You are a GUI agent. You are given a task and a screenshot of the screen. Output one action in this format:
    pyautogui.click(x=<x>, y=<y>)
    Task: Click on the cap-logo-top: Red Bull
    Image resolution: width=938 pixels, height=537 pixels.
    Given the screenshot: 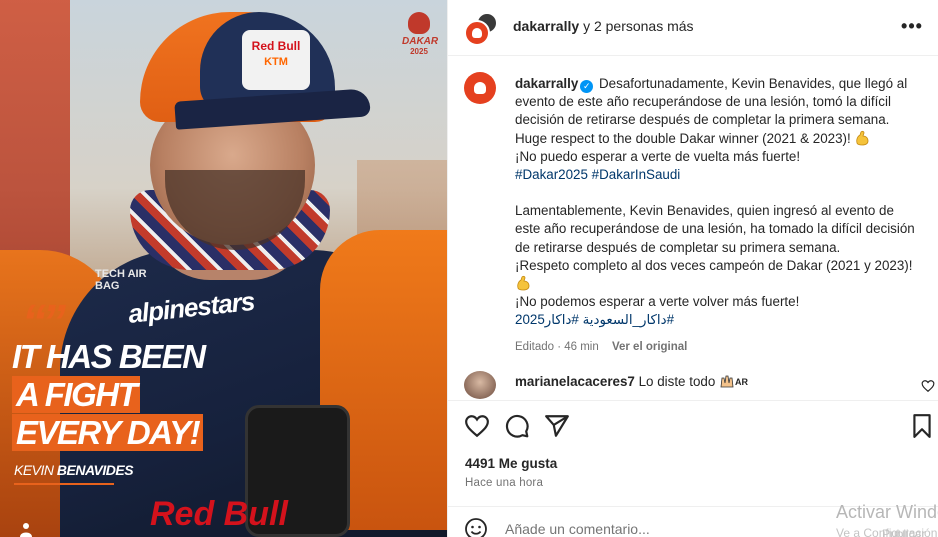 What is the action you would take?
    pyautogui.click(x=276, y=46)
    